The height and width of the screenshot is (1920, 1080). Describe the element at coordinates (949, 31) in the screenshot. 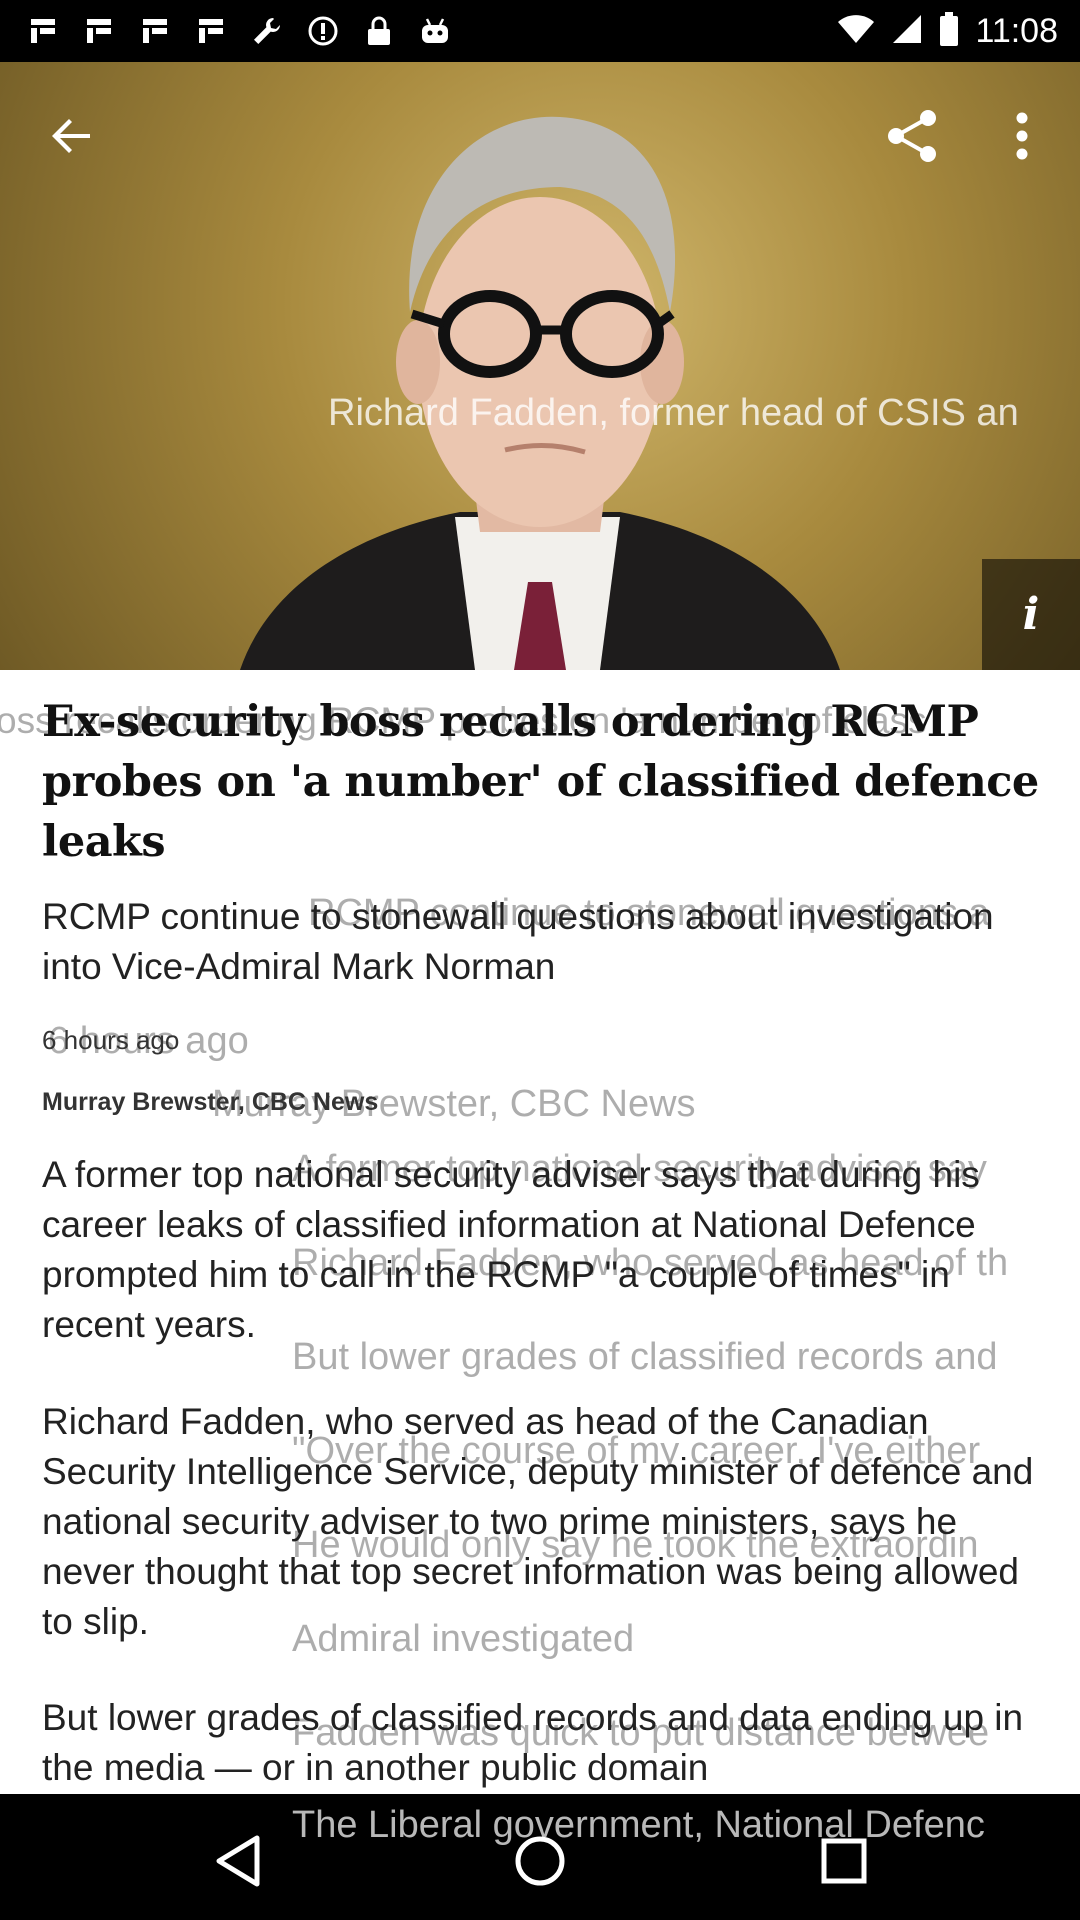

I see `battery-icon` at that location.